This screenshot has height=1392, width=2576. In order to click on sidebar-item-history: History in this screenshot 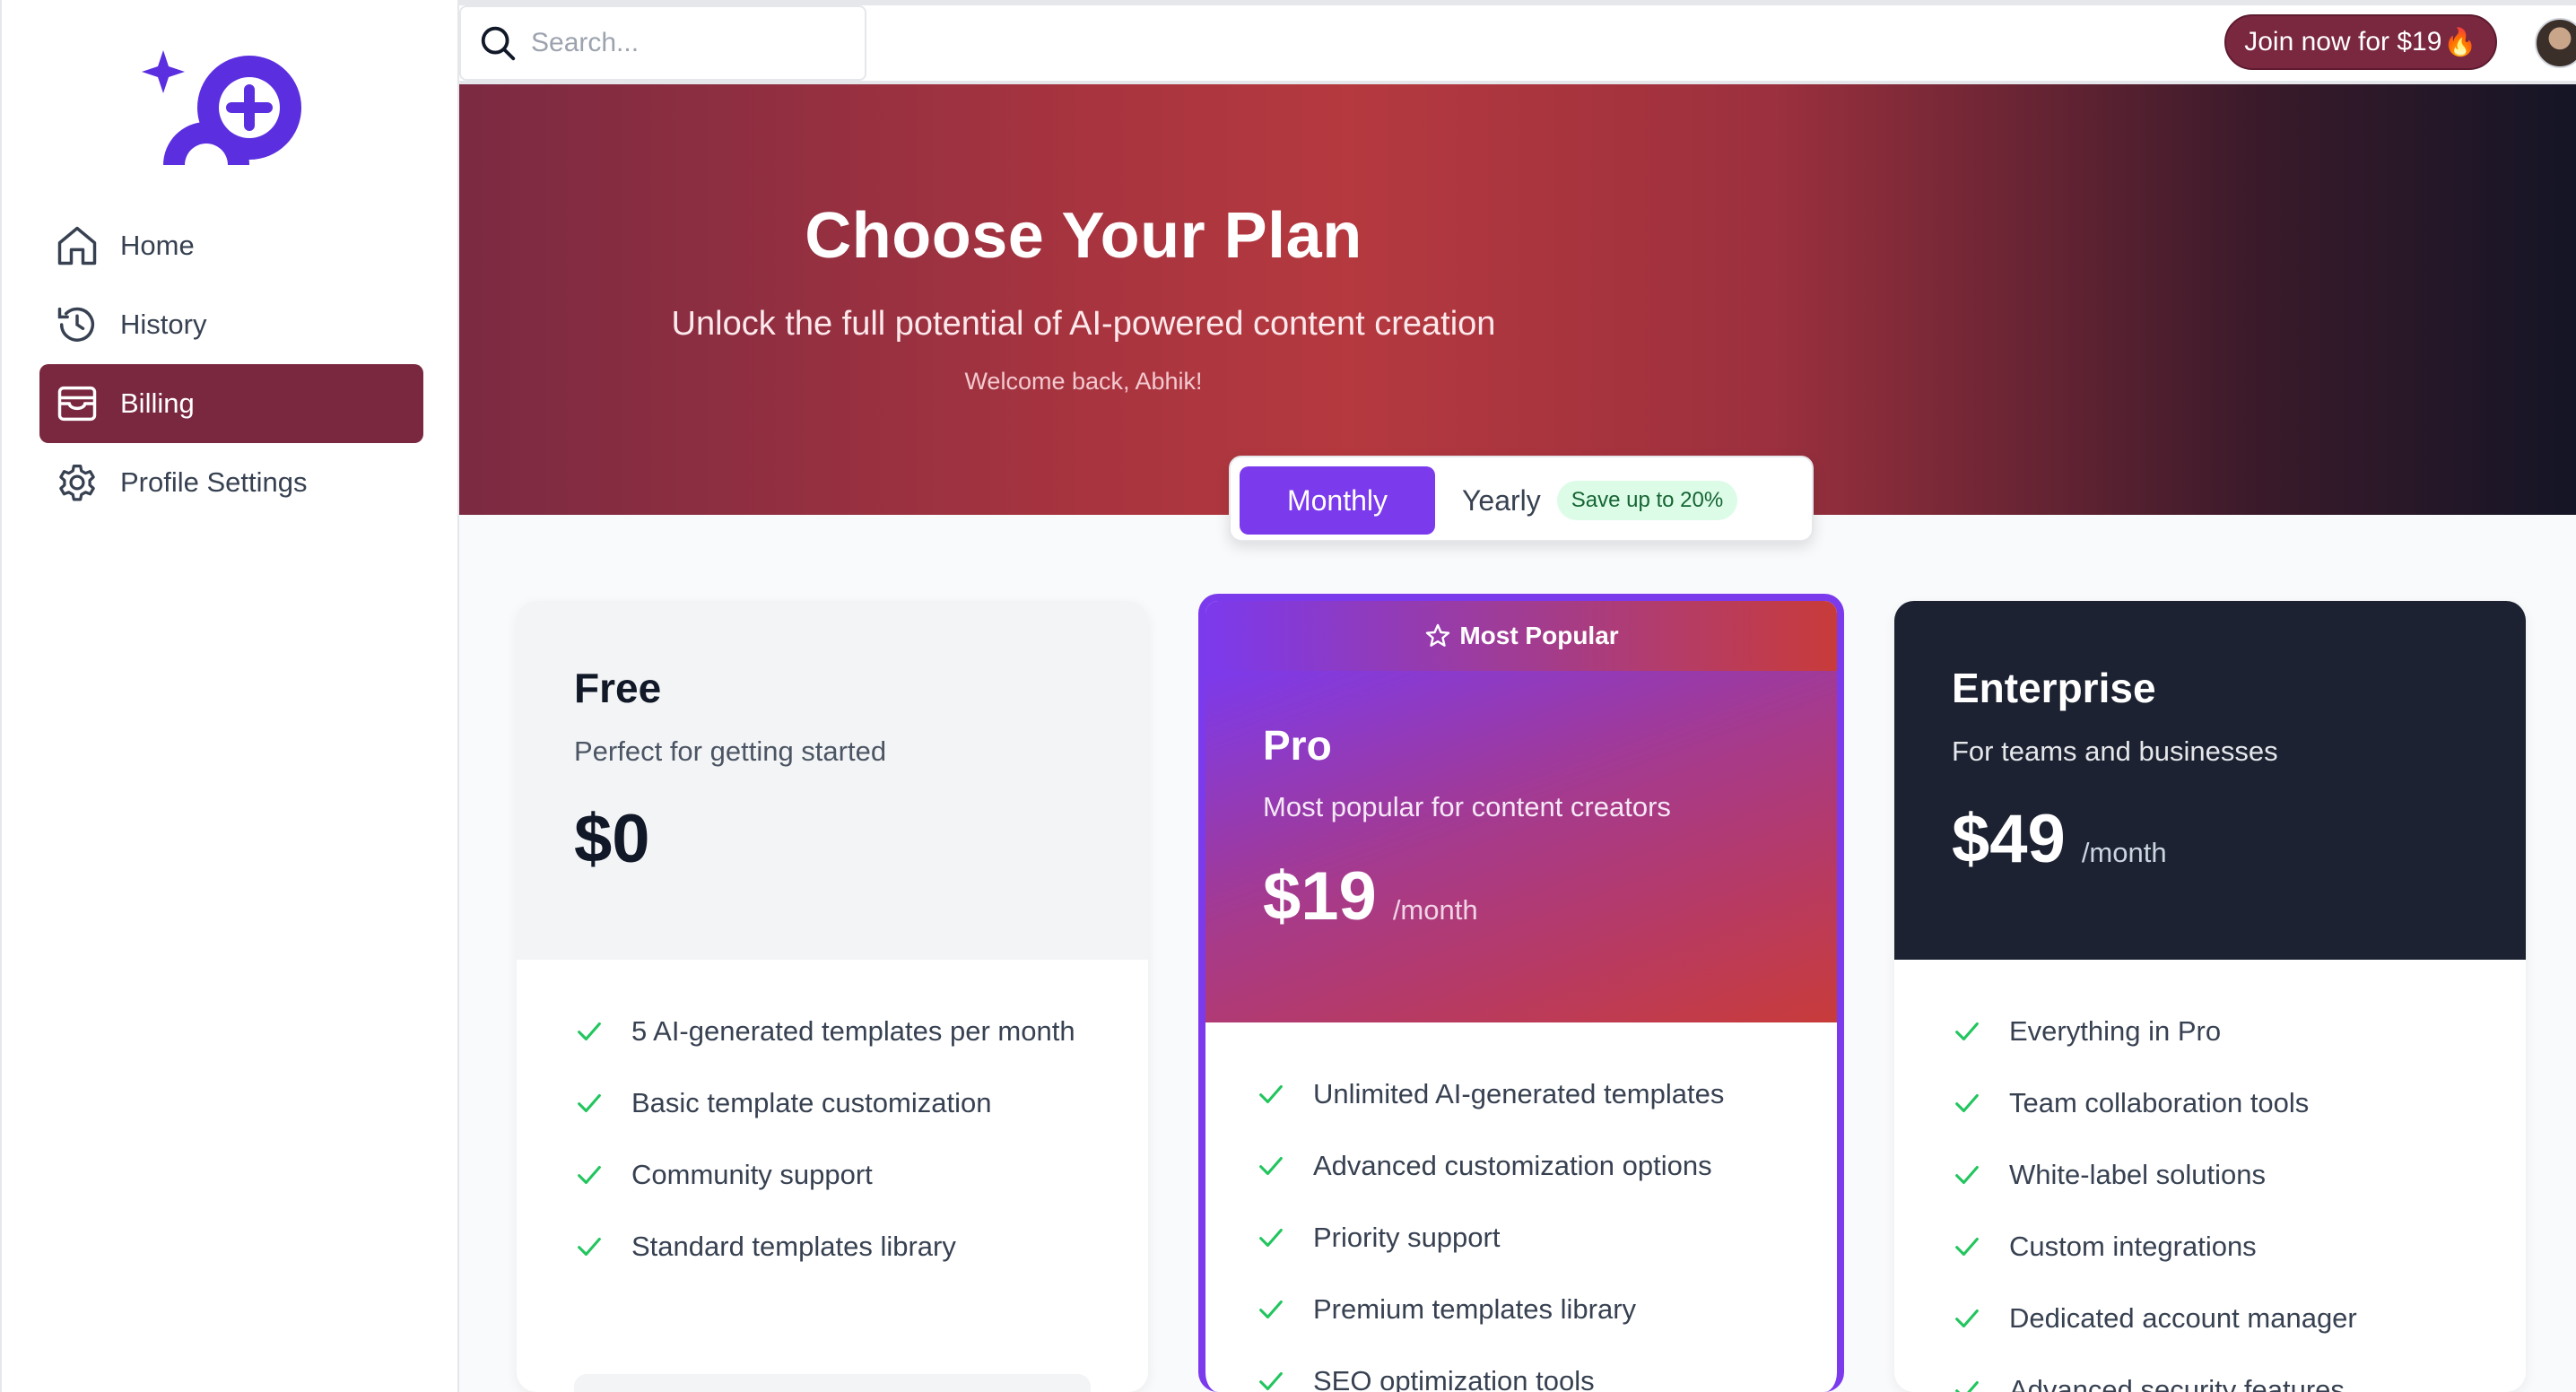, I will do `click(231, 325)`.